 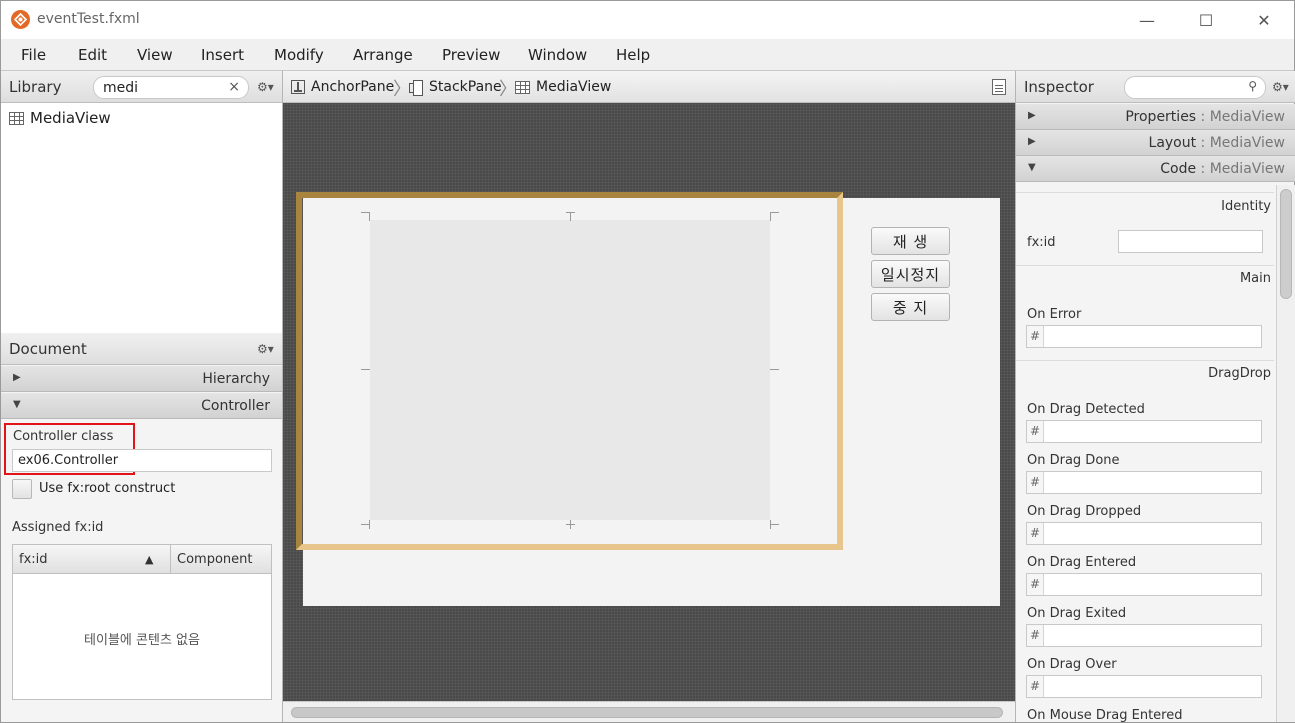 What do you see at coordinates (1264, 20) in the screenshot?
I see `close-button: ✕` at bounding box center [1264, 20].